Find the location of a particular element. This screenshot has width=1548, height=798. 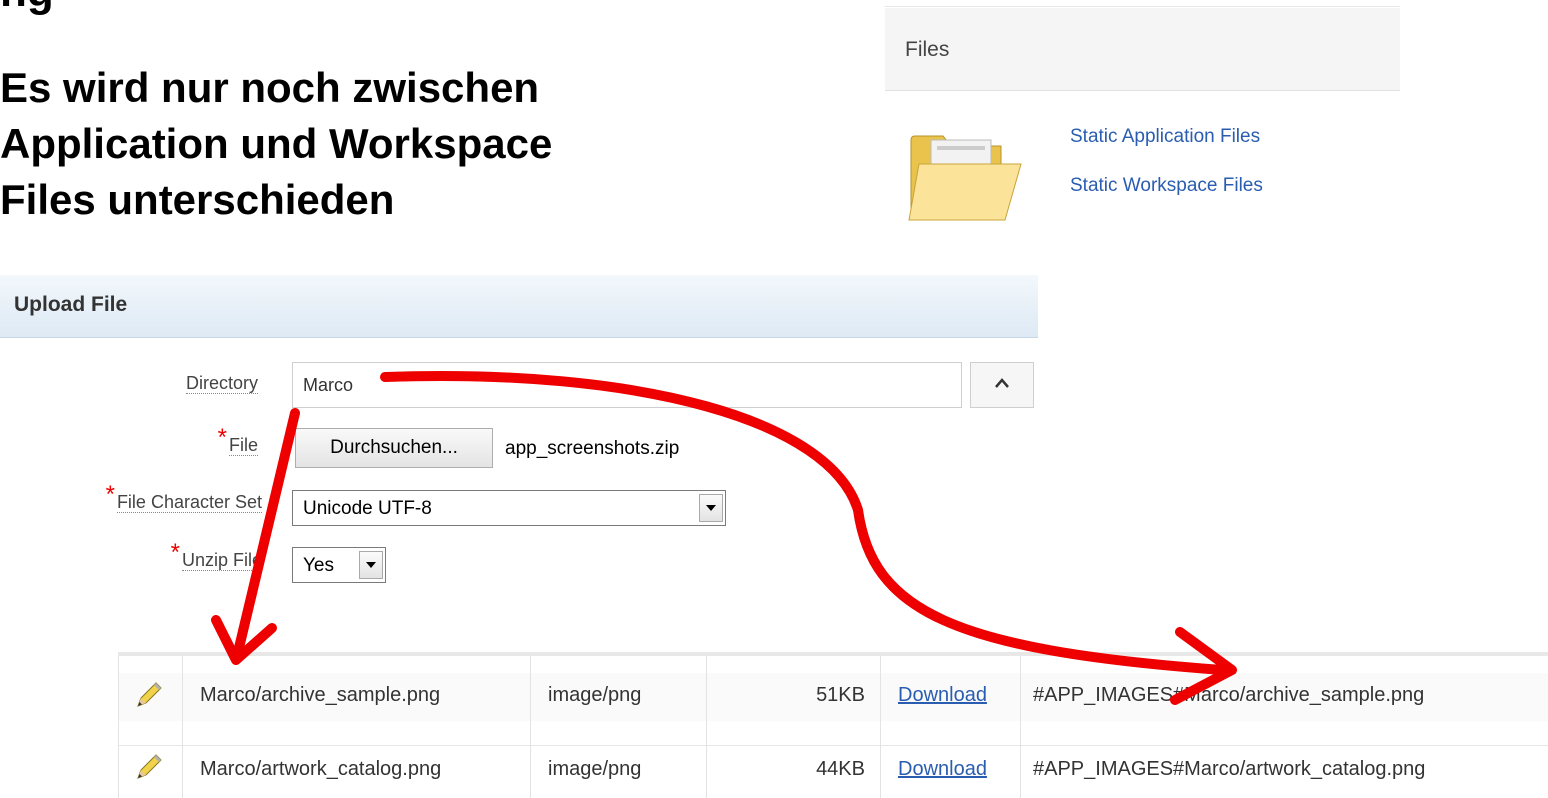

slide-text-line: Es wird nur noch zwischen is located at coordinates (270, 87).